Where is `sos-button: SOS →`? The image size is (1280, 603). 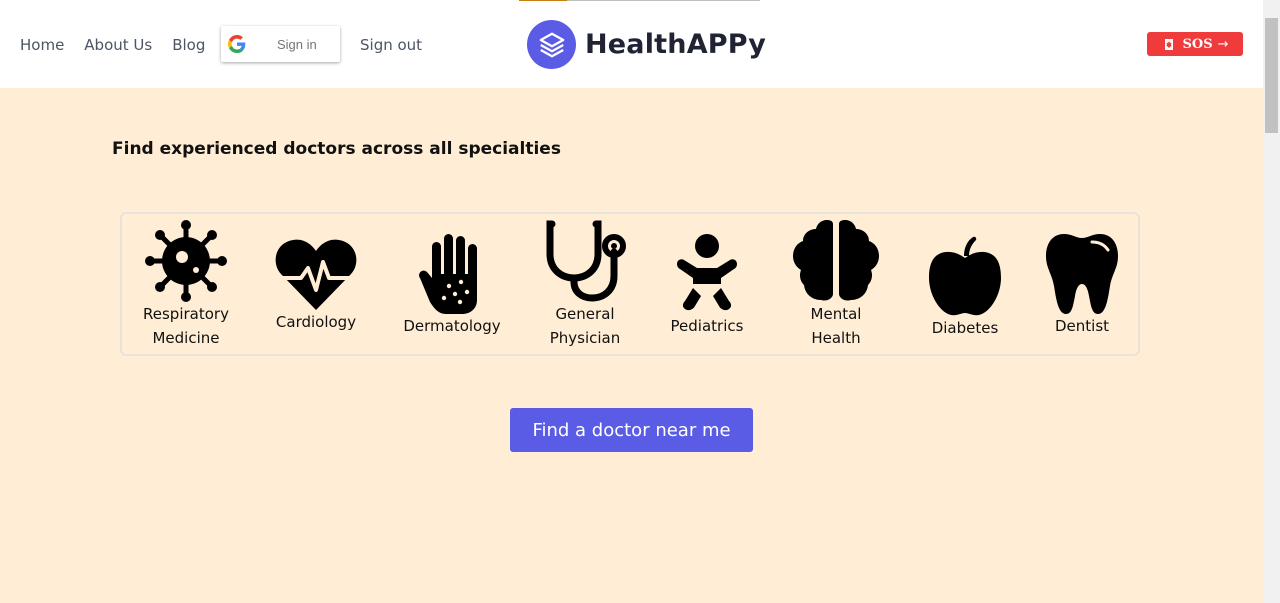 sos-button: SOS → is located at coordinates (1195, 44).